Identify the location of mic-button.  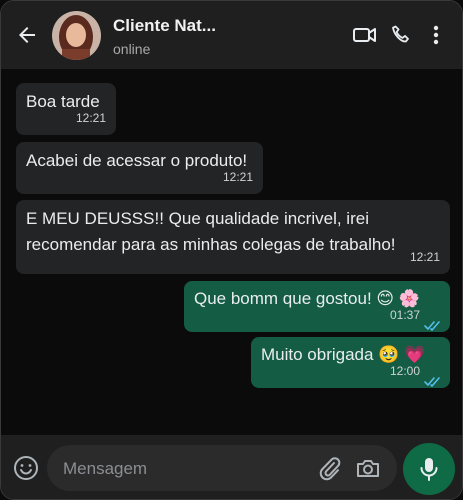
(429, 469).